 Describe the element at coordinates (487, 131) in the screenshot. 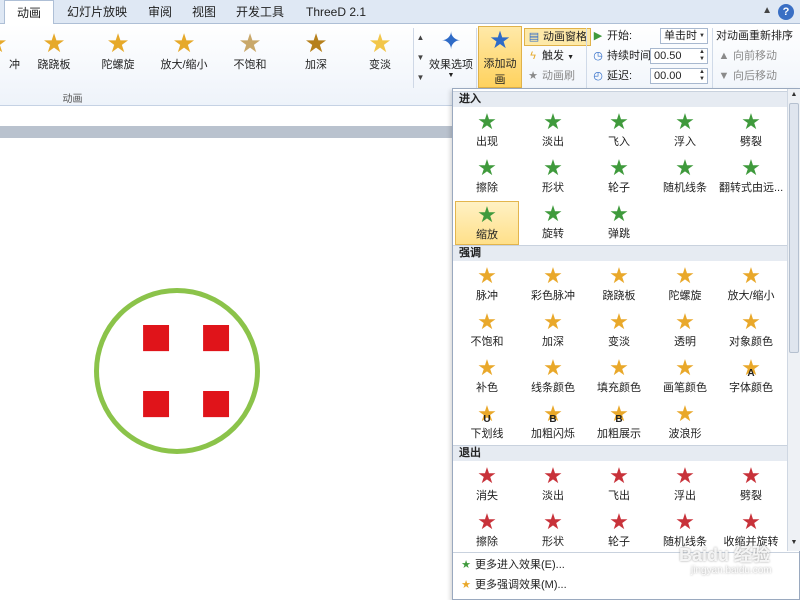

I see `entrance-effect-item: ★ 出现` at that location.